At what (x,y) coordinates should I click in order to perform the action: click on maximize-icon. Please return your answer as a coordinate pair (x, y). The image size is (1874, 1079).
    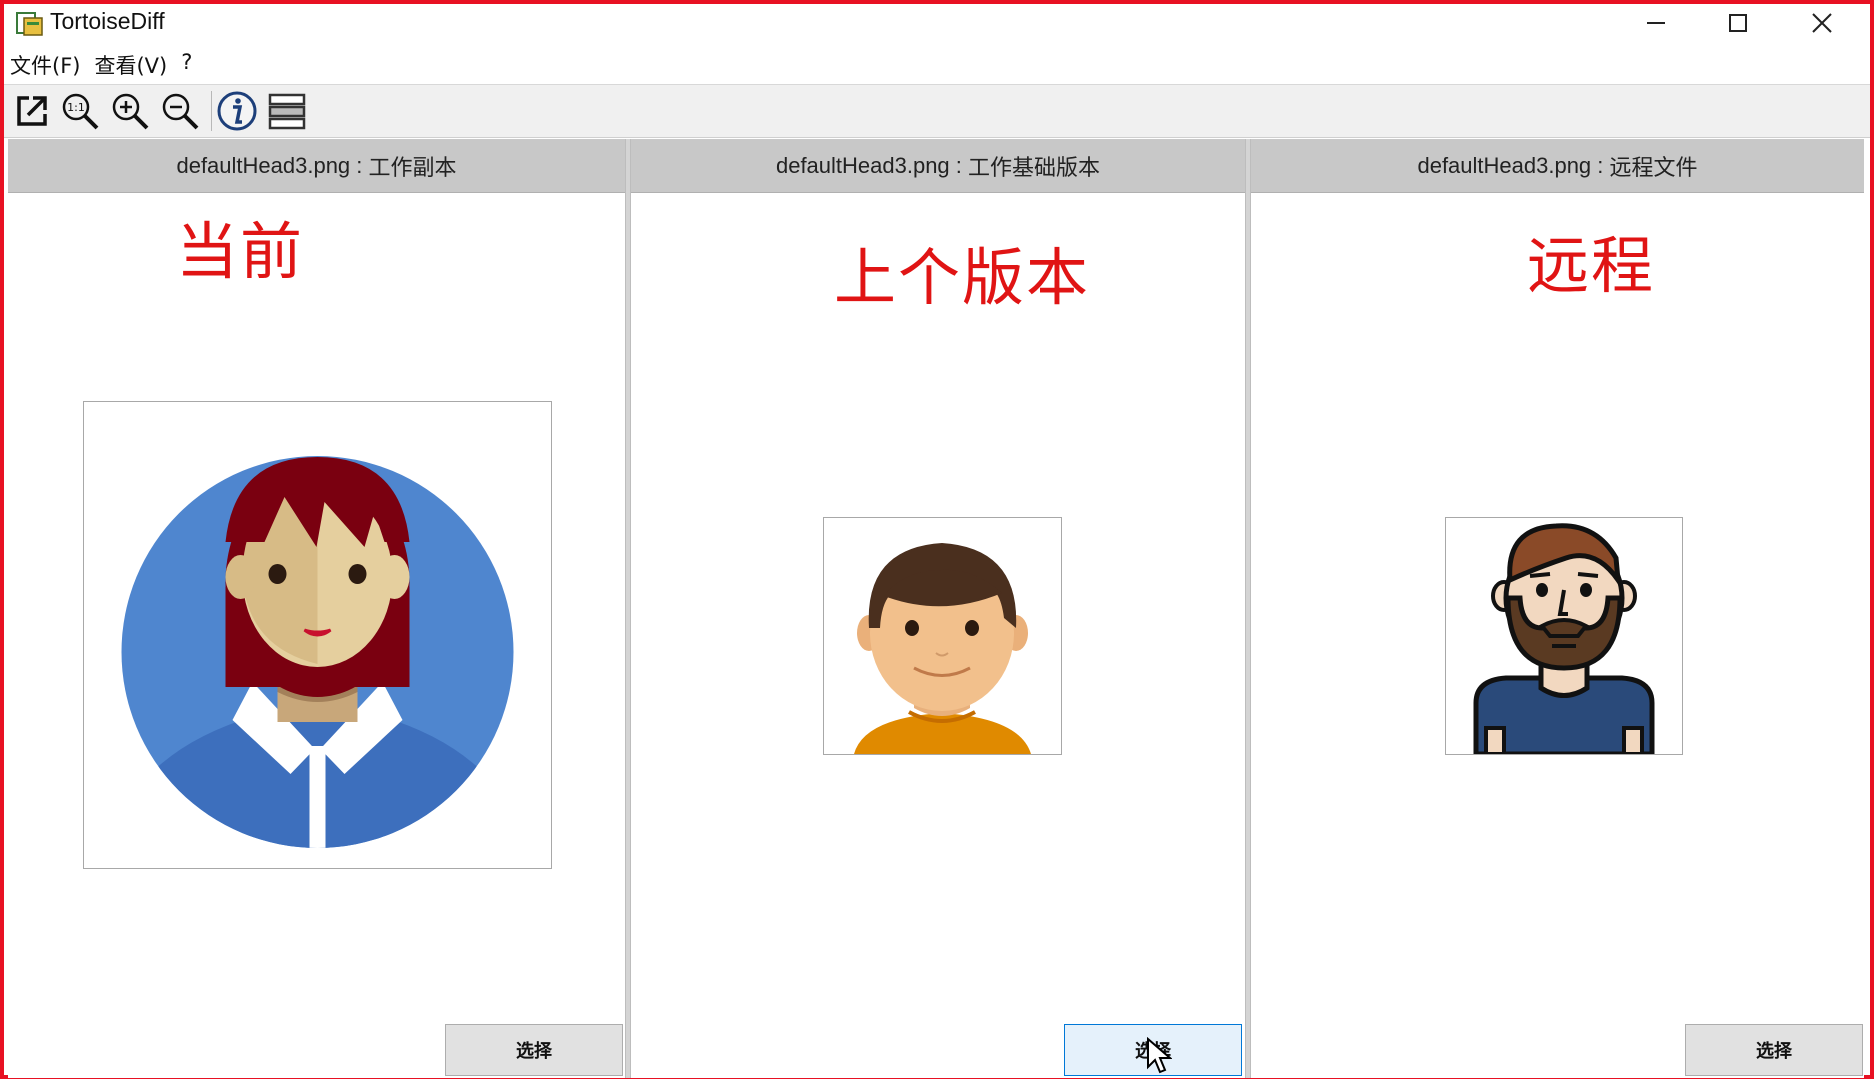
    Looking at the image, I should click on (1738, 23).